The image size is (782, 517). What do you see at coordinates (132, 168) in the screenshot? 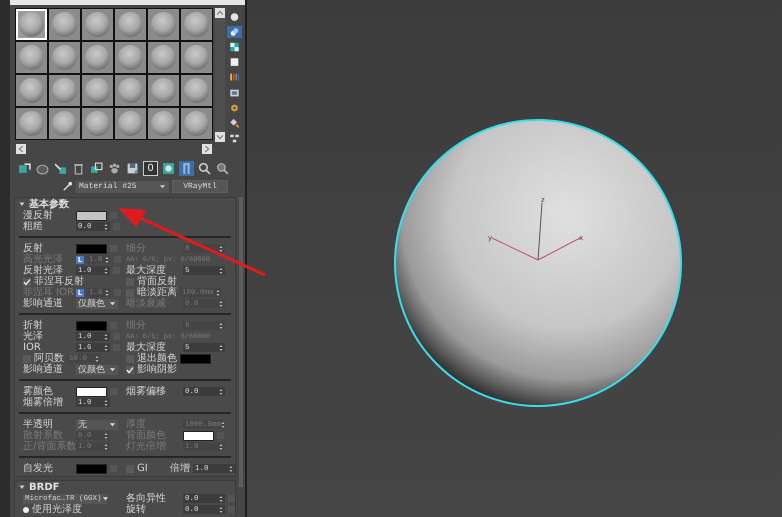
I see `save-icon` at bounding box center [132, 168].